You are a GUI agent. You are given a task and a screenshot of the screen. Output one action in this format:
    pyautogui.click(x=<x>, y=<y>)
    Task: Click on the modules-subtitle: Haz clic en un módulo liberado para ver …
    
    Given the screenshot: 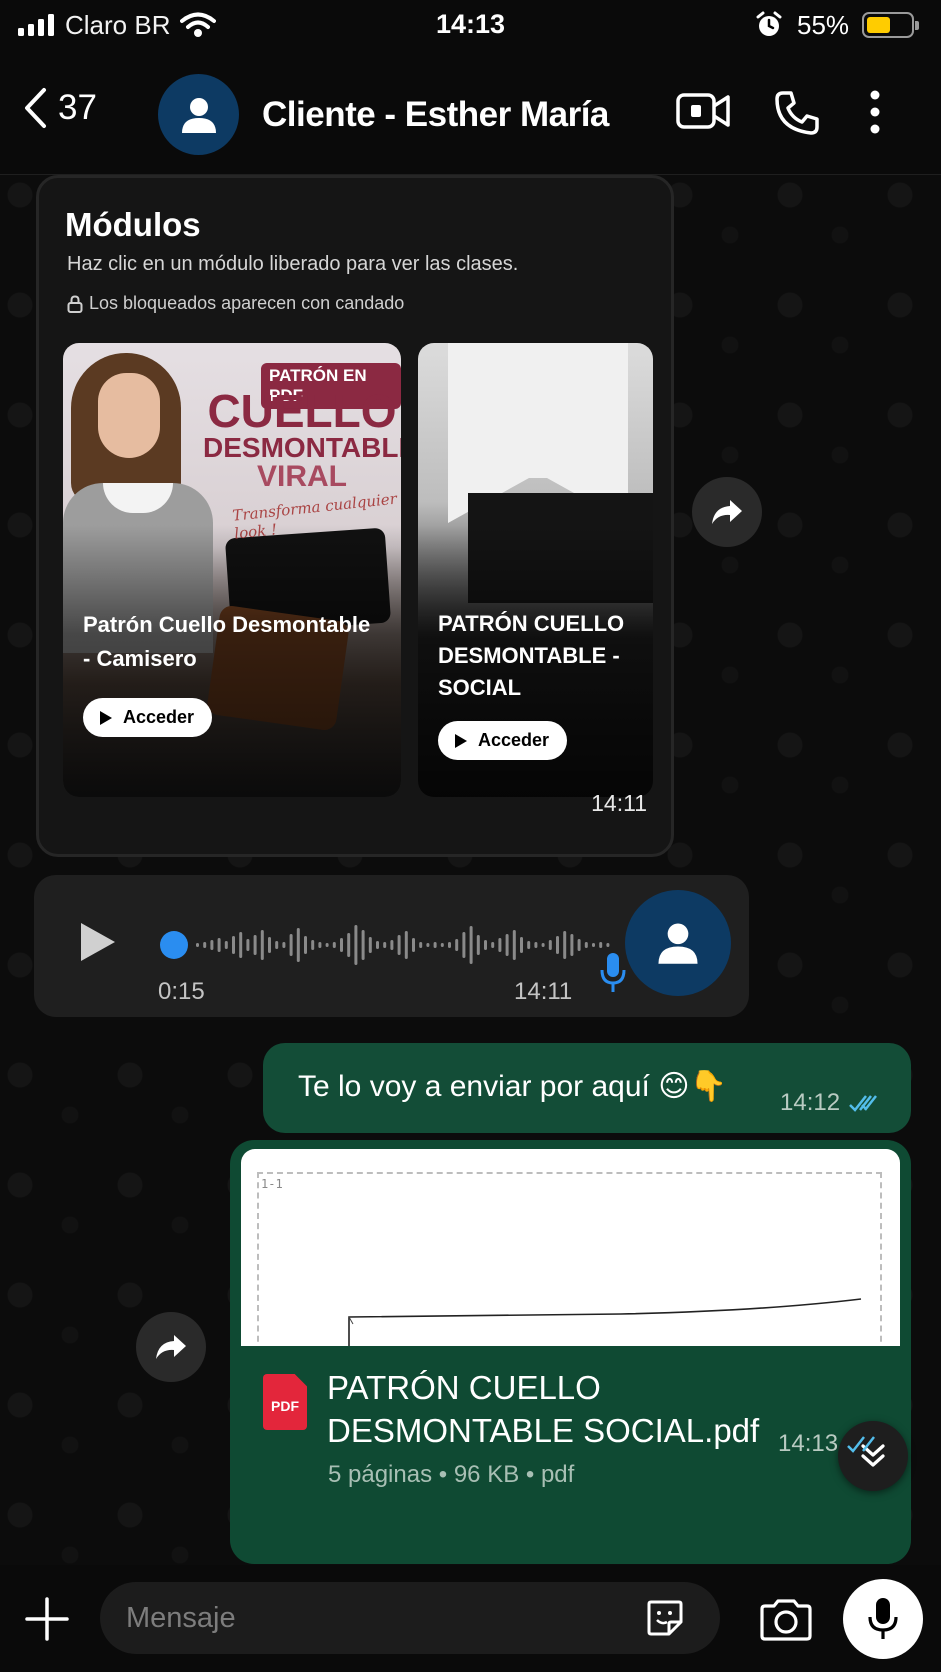 What is the action you would take?
    pyautogui.click(x=293, y=264)
    